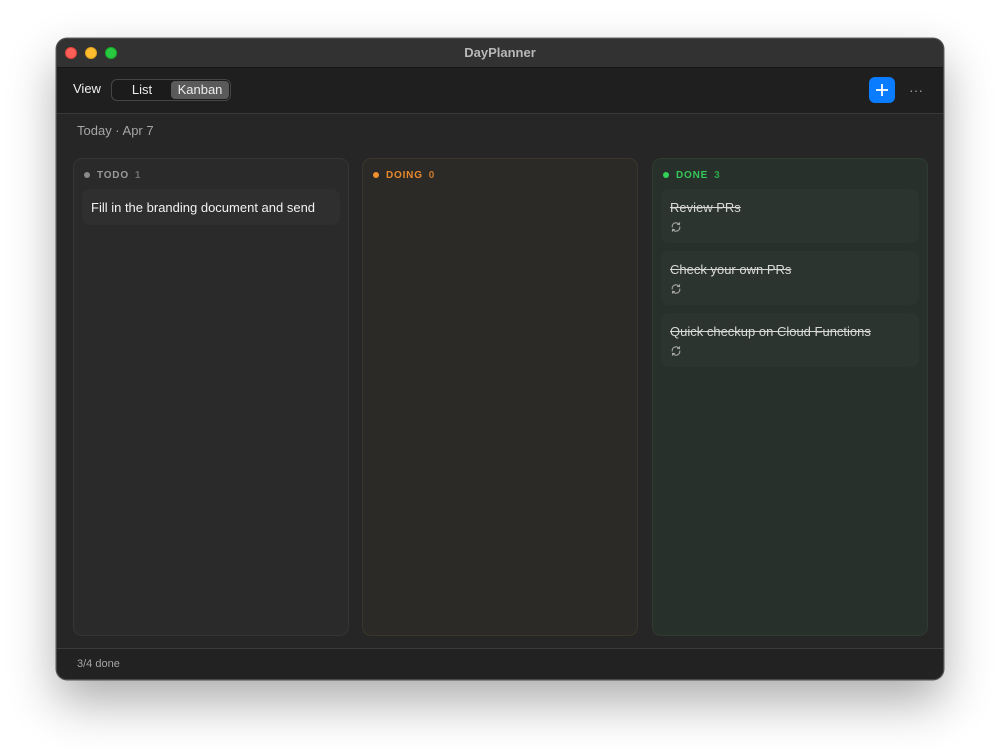 This screenshot has width=1000, height=754. What do you see at coordinates (376, 175) in the screenshot?
I see `doing-status-dot` at bounding box center [376, 175].